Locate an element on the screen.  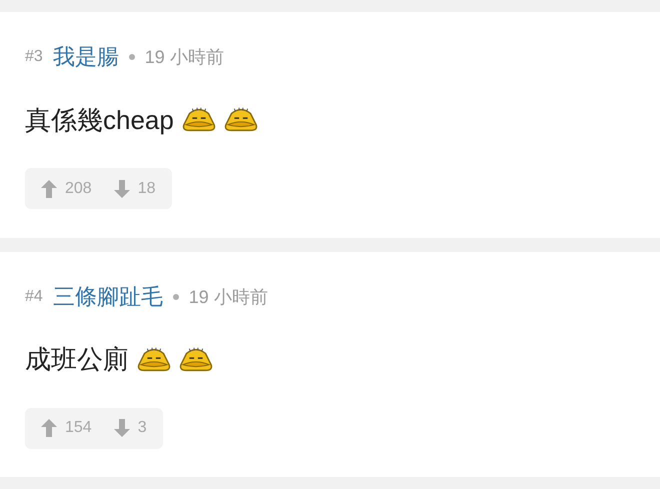
downvote-button: 3 is located at coordinates (130, 428).